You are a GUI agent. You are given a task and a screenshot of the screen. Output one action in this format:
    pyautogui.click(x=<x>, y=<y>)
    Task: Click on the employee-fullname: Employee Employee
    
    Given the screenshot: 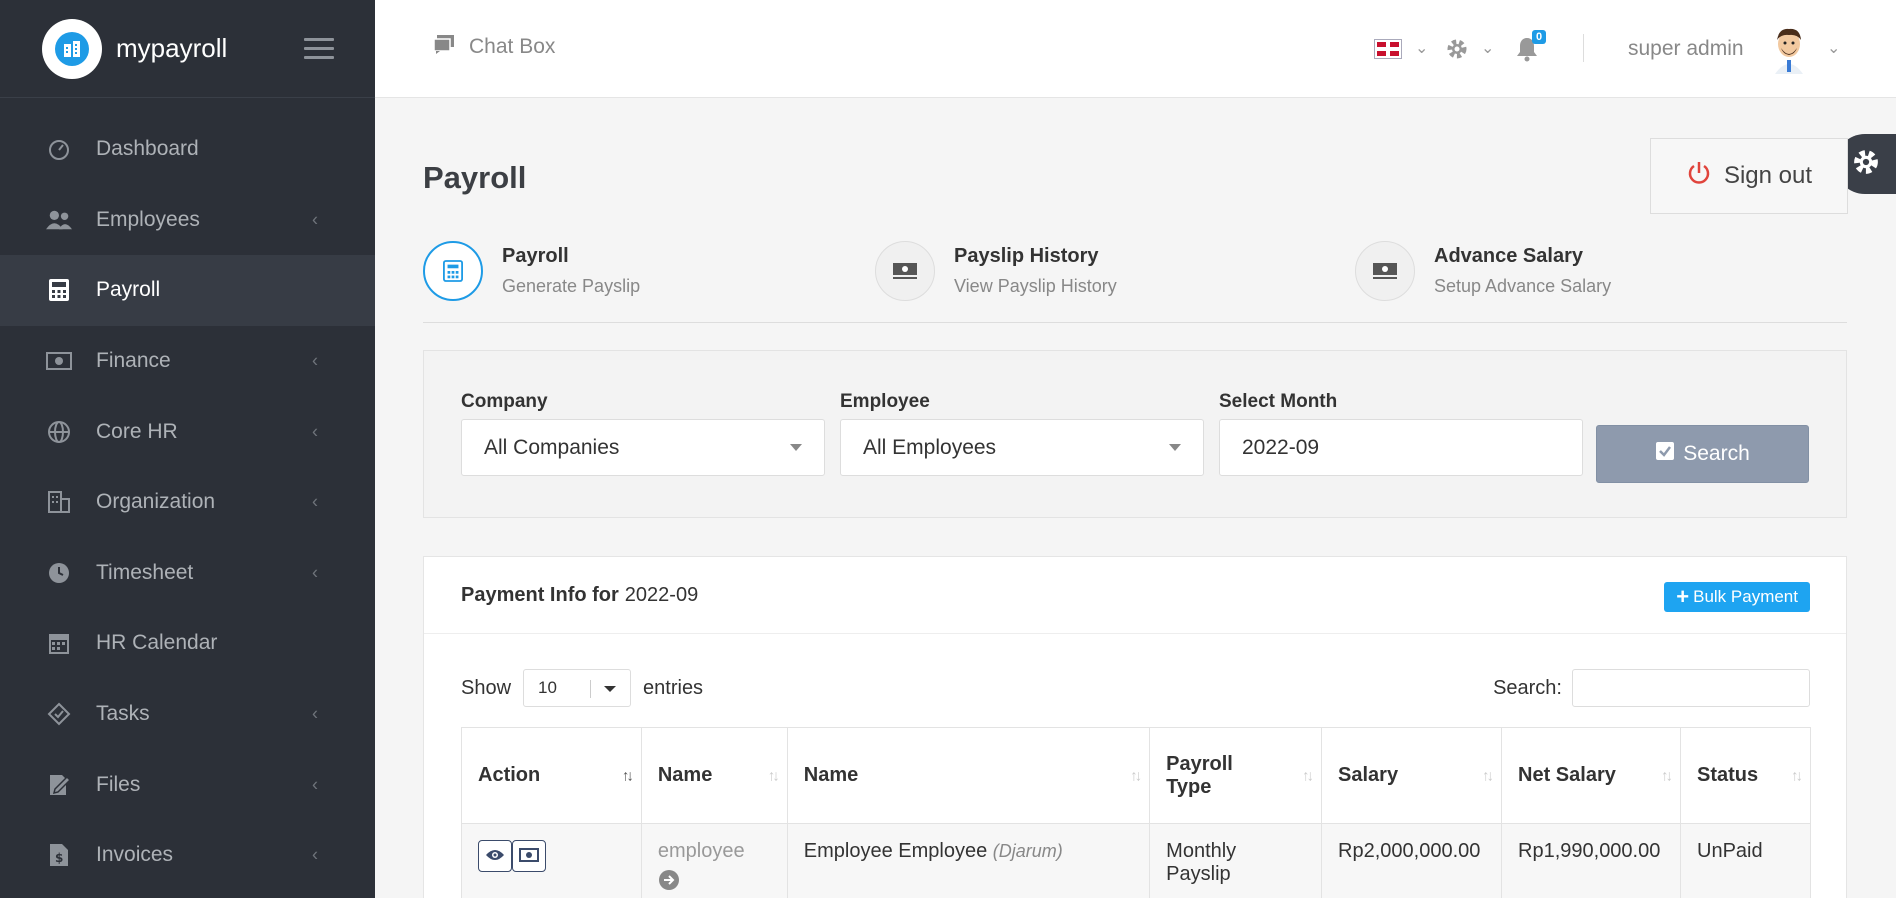 What is the action you would take?
    pyautogui.click(x=895, y=851)
    